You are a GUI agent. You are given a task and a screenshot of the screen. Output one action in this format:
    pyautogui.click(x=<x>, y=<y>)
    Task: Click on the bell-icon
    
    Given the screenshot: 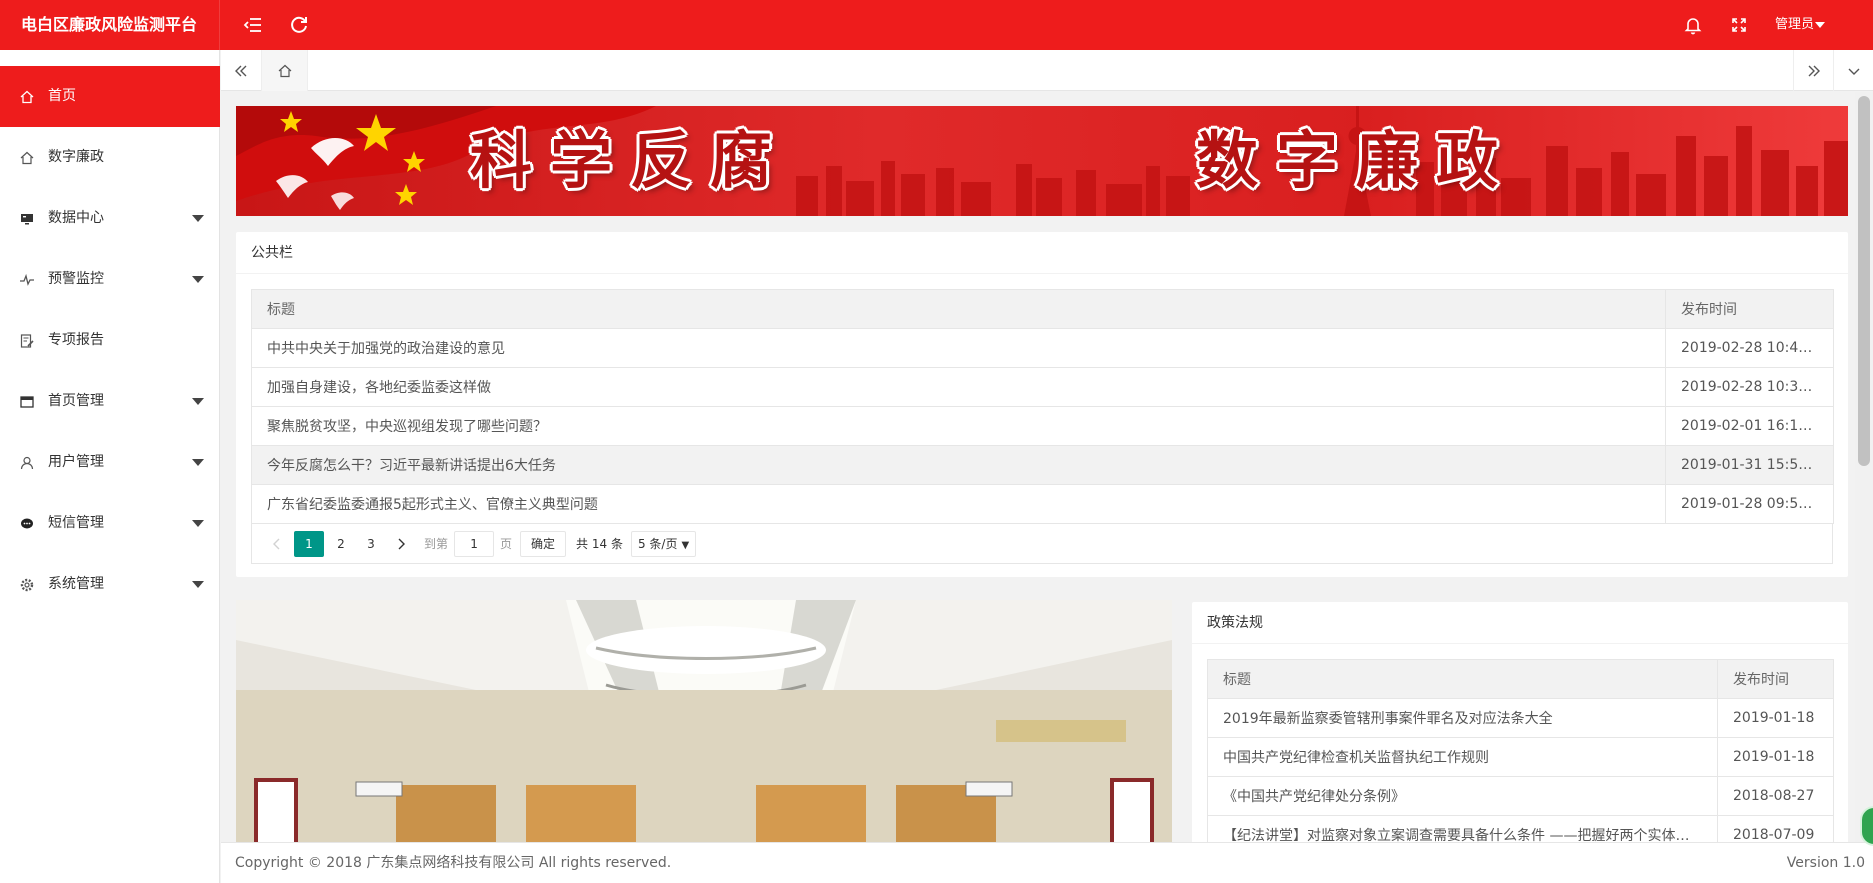 What is the action you would take?
    pyautogui.click(x=1693, y=25)
    